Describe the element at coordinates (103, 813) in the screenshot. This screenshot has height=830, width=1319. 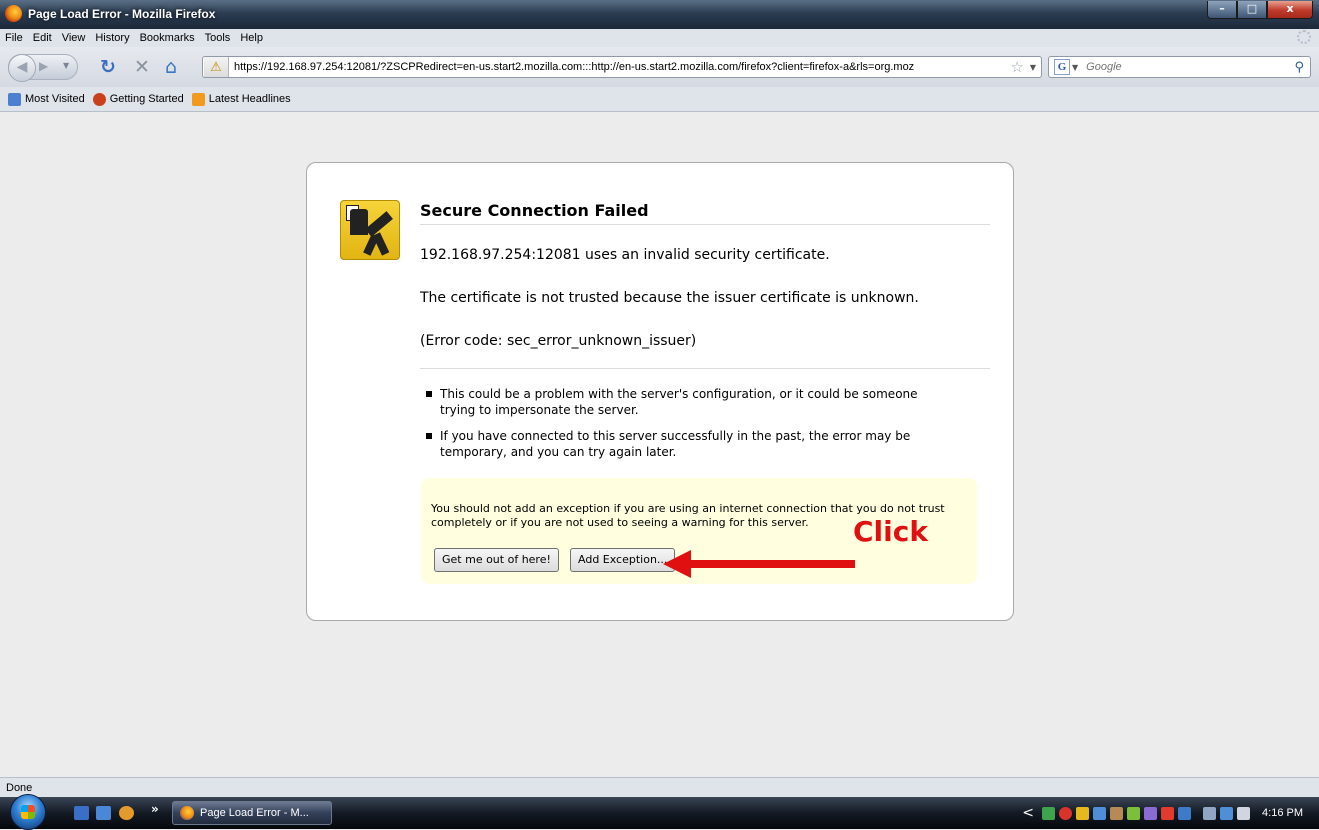
I see `switch-windows-icon` at that location.